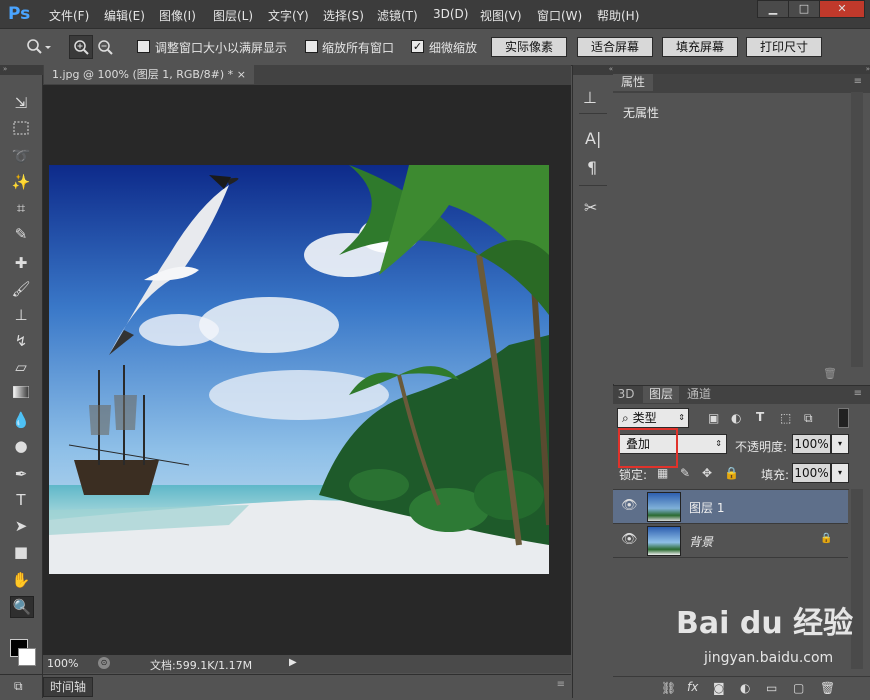 The height and width of the screenshot is (700, 870). What do you see at coordinates (626, 394) in the screenshot?
I see `tab-3d: 3D` at bounding box center [626, 394].